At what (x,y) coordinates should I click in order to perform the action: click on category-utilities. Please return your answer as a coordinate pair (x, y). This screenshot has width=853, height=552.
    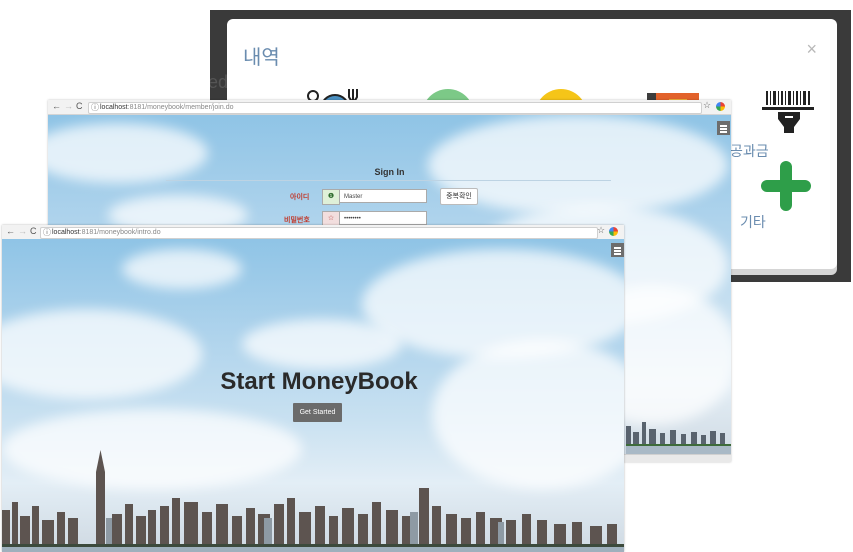
    Looking at the image, I should click on (790, 113).